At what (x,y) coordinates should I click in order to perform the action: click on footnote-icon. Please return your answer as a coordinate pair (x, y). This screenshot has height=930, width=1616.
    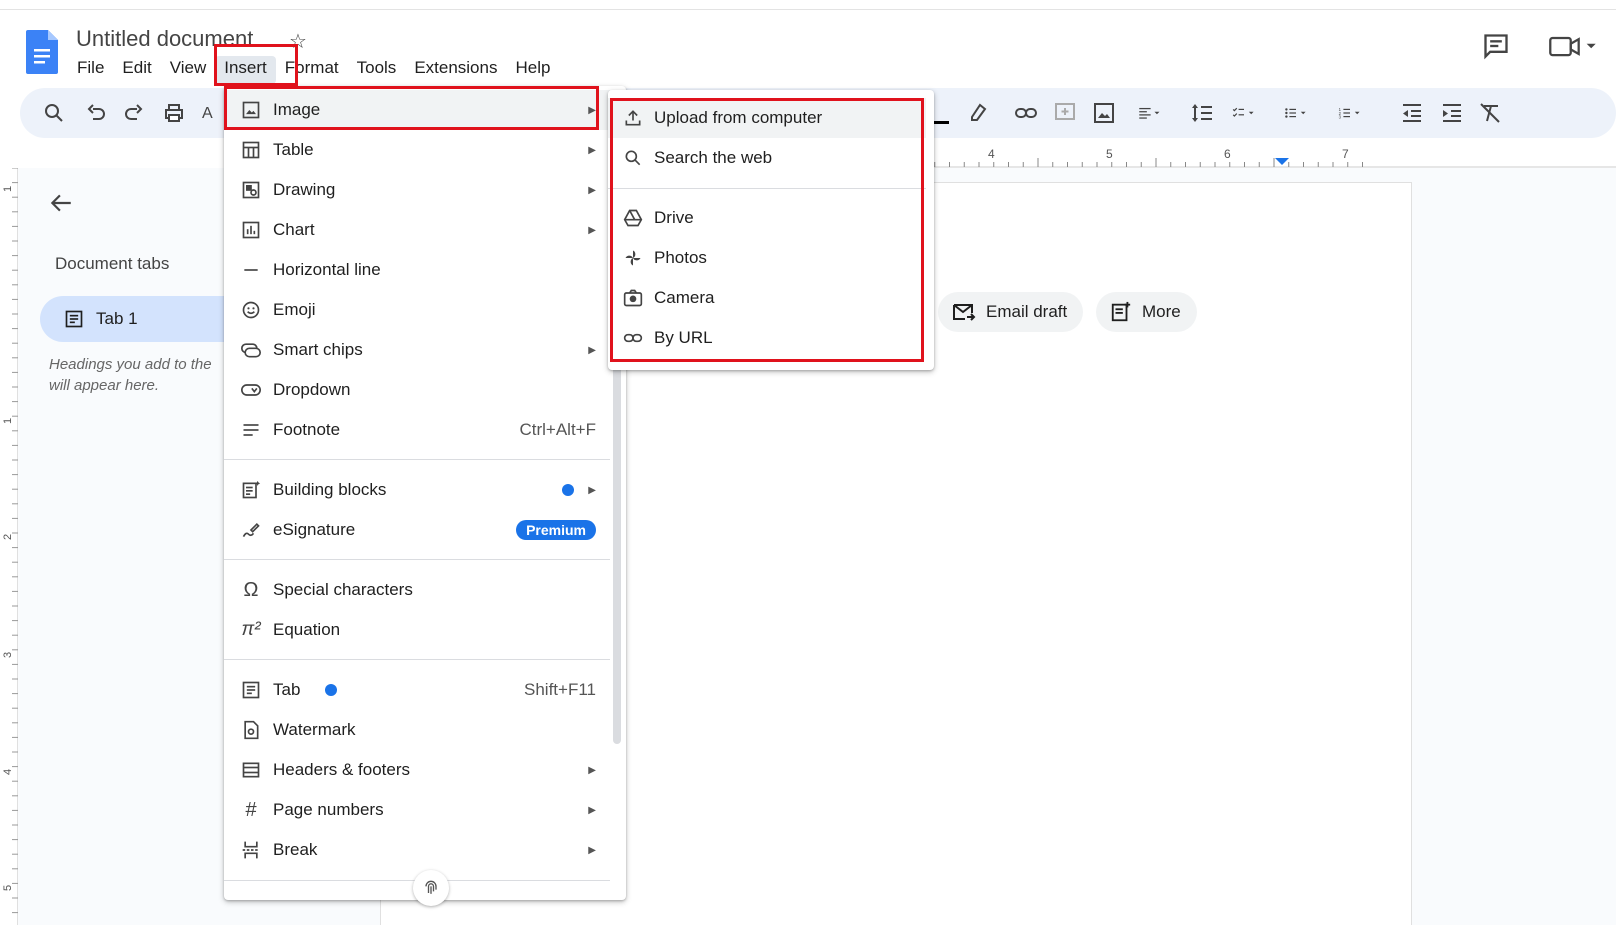
    Looking at the image, I should click on (251, 430).